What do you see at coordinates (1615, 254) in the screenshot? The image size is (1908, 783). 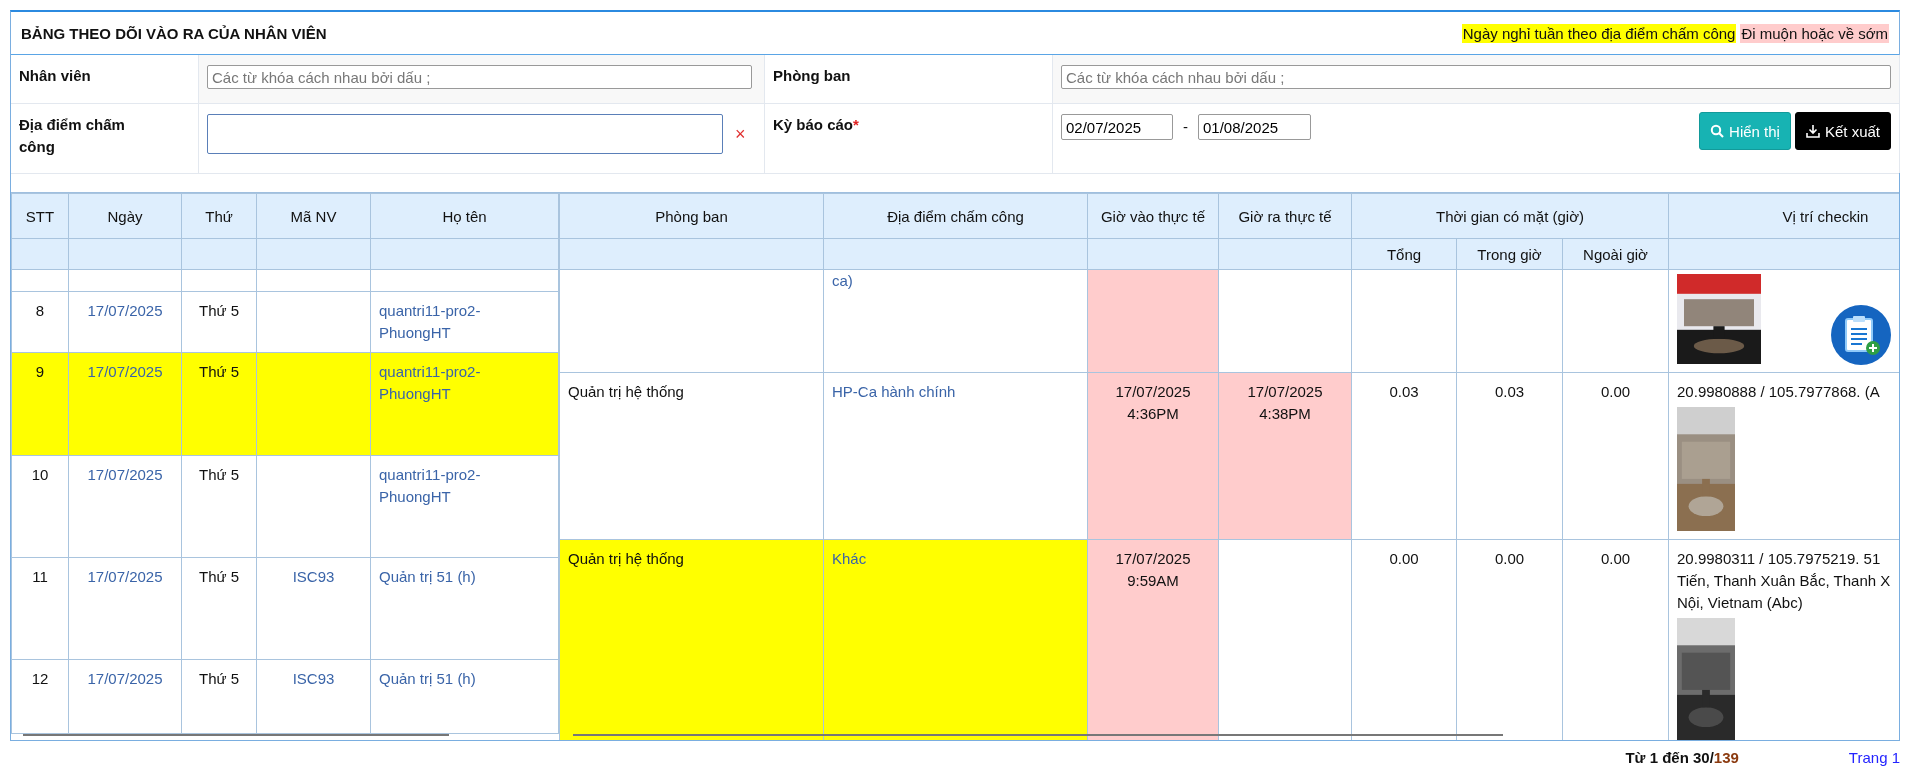 I see `column-header: Ngoài giờ` at bounding box center [1615, 254].